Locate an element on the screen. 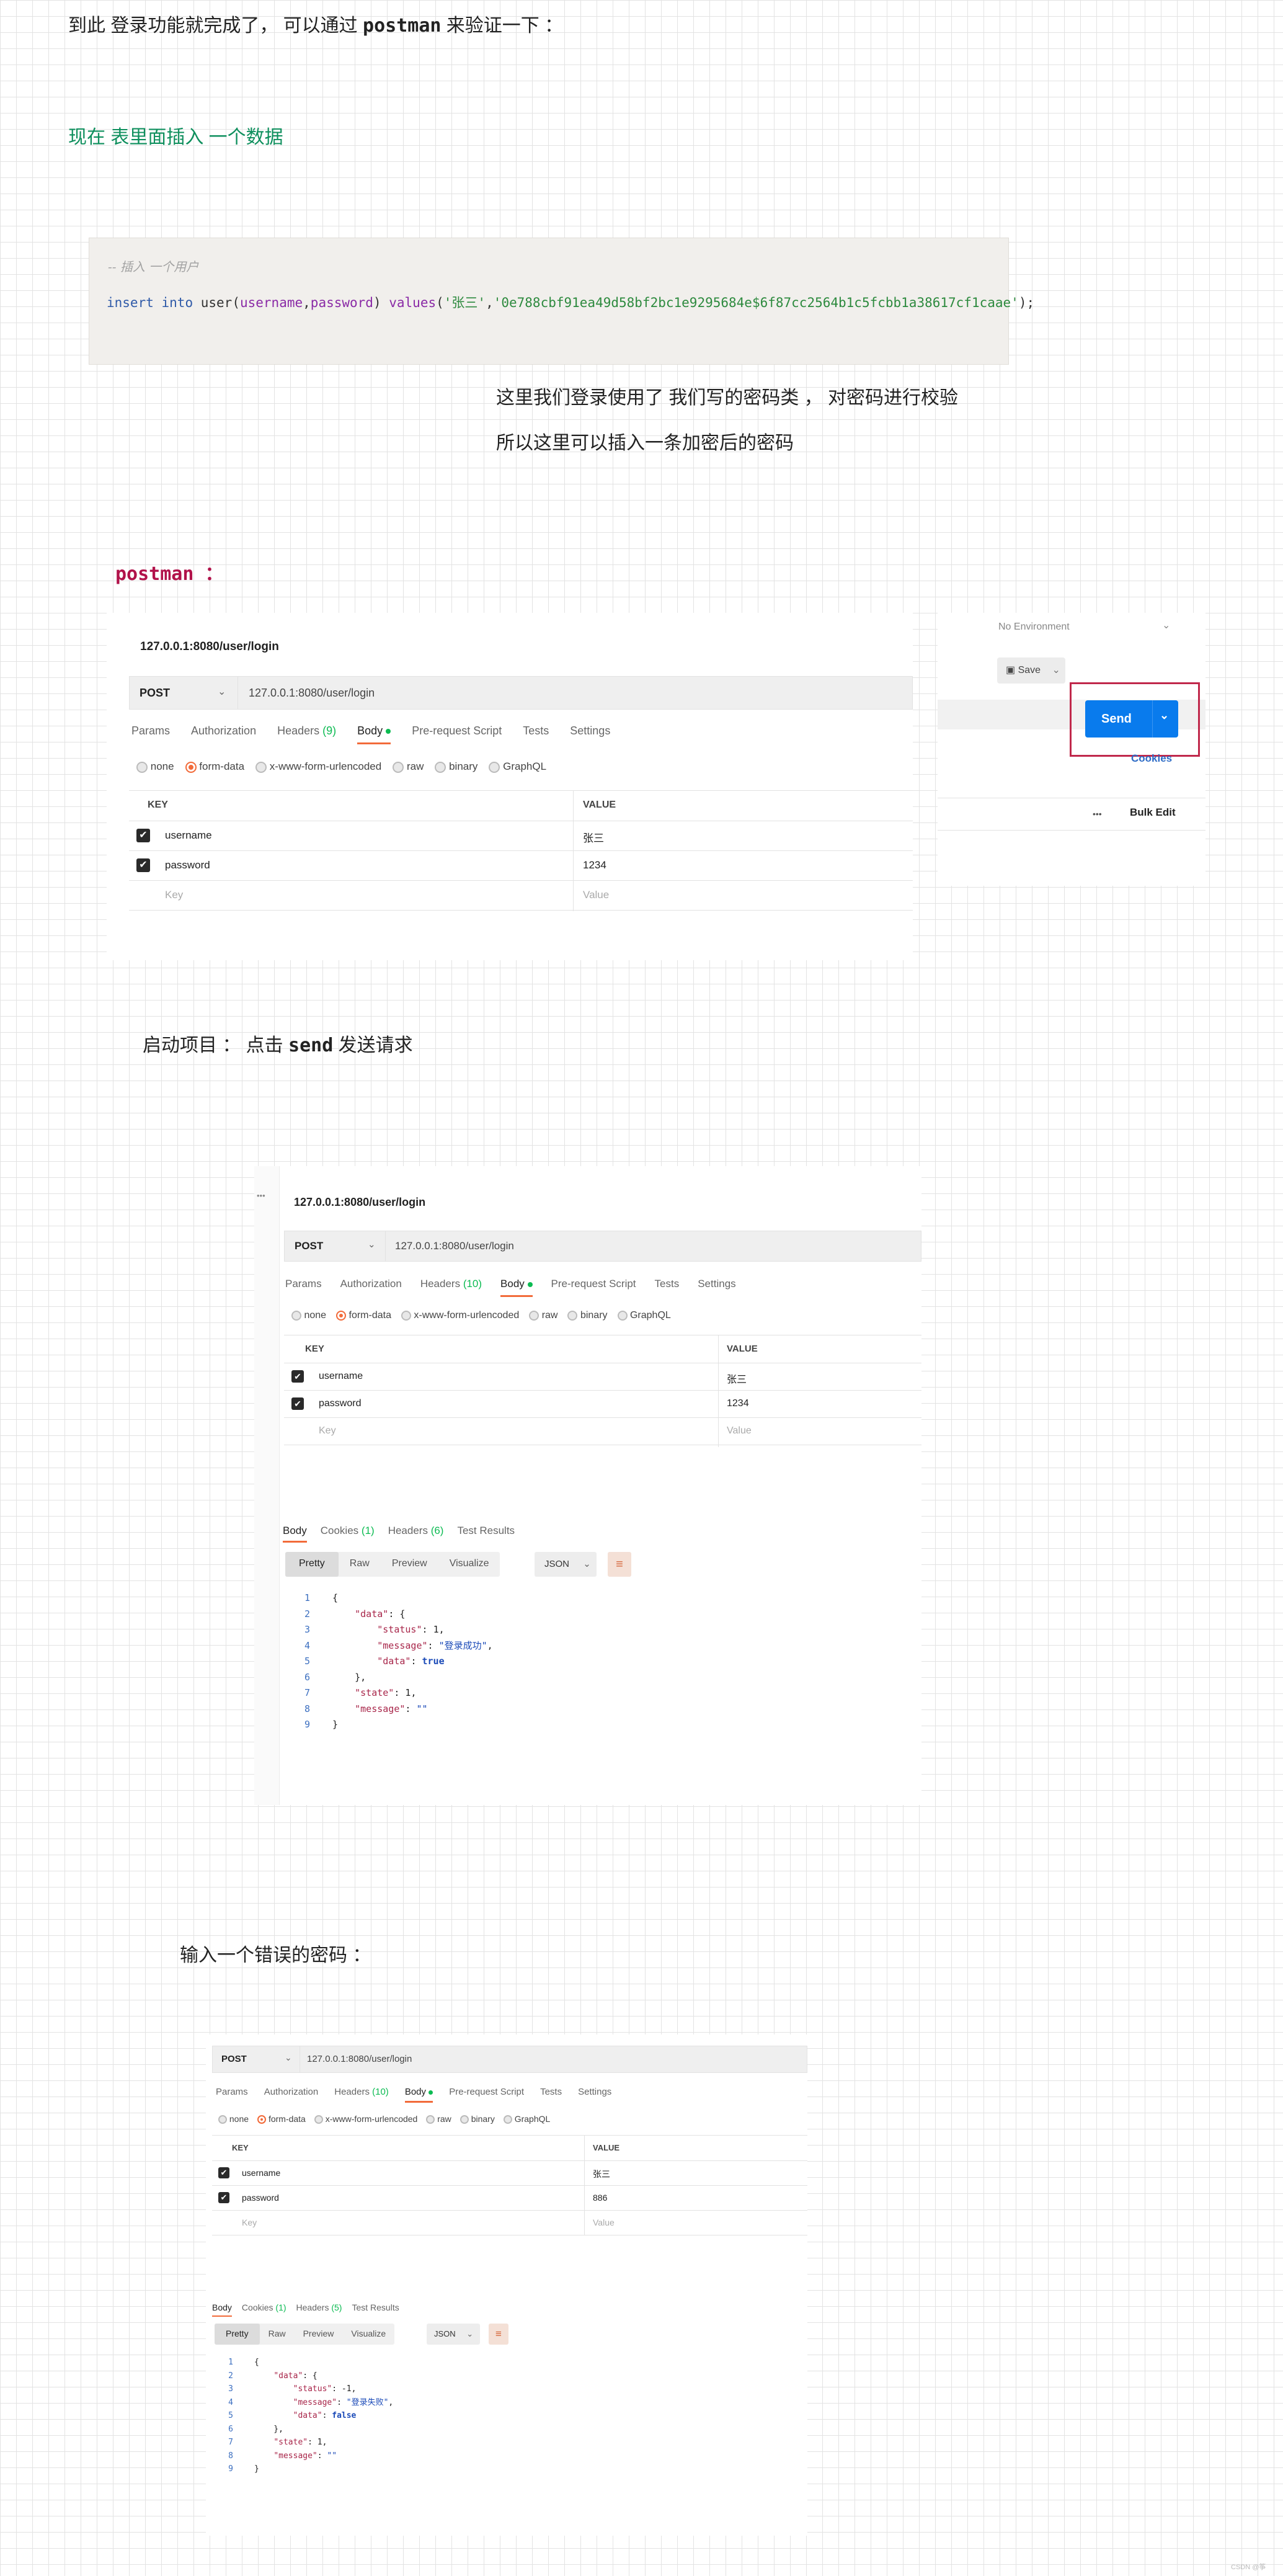 This screenshot has width=1283, height=2576. send-button: Send ⌄ is located at coordinates (1131, 719).